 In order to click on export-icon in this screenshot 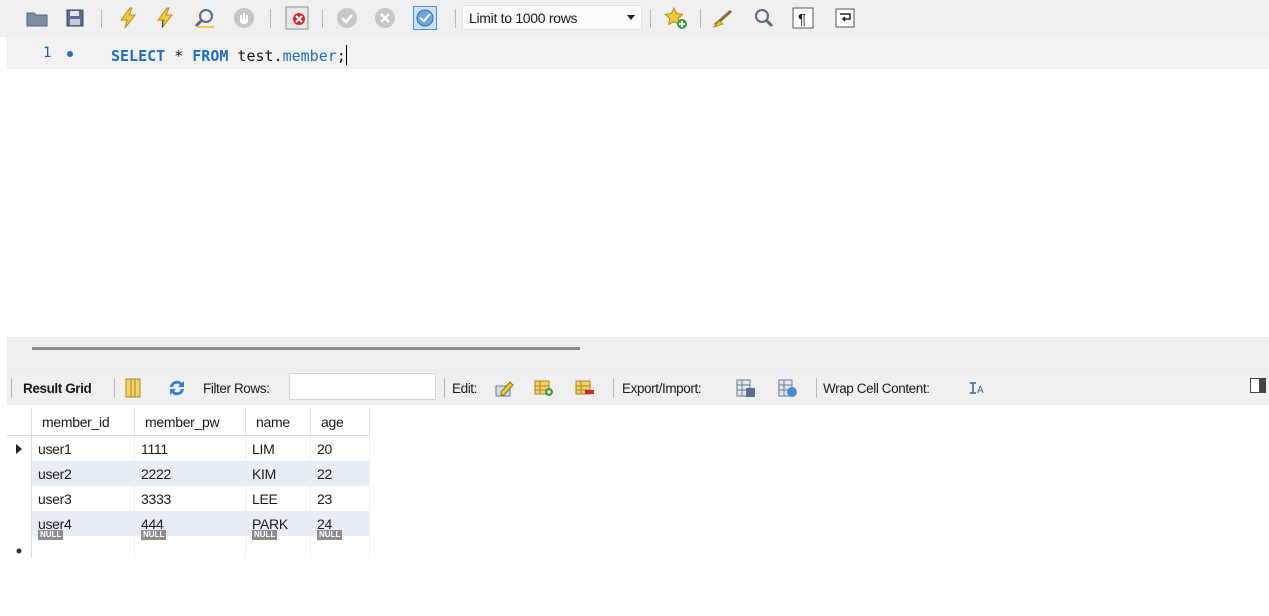, I will do `click(746, 388)`.